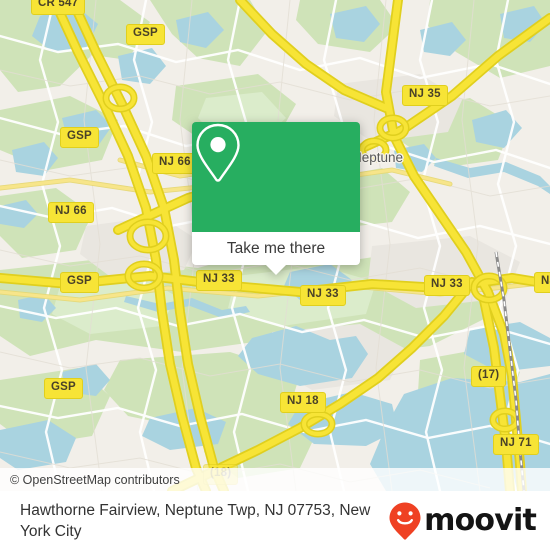 Image resolution: width=550 pixels, height=550 pixels. Describe the element at coordinates (175, 163) in the screenshot. I see `road-shield-nj-66-right: NJ 66` at that location.